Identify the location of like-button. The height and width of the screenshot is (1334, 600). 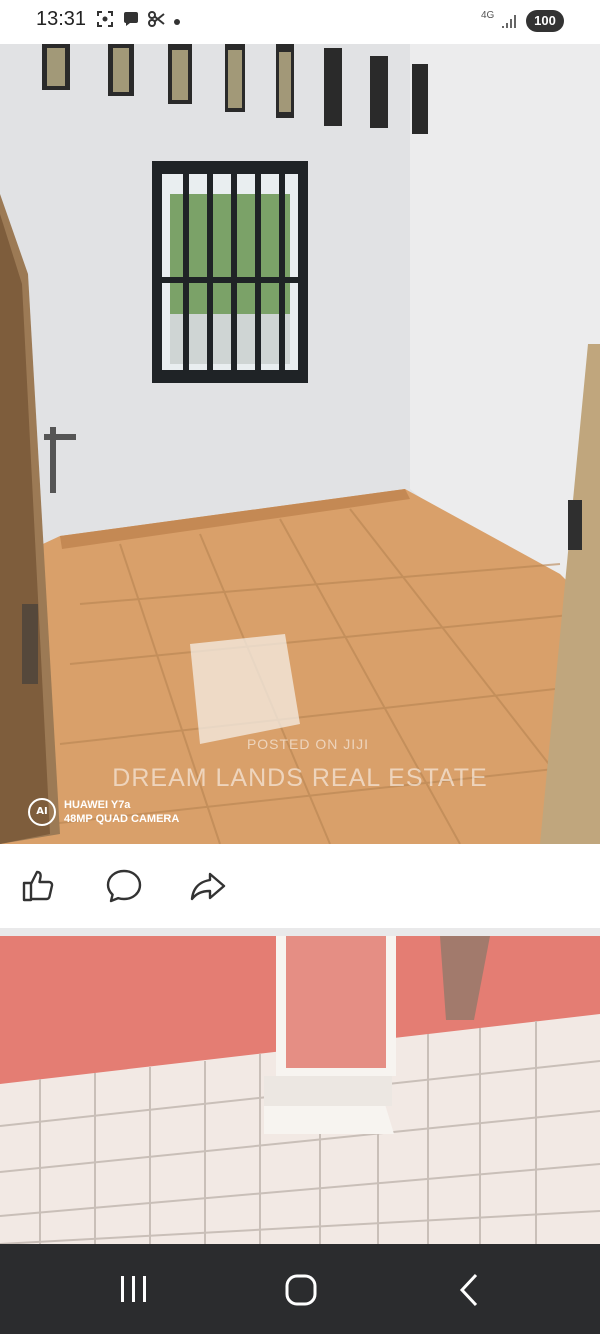
(40, 886).